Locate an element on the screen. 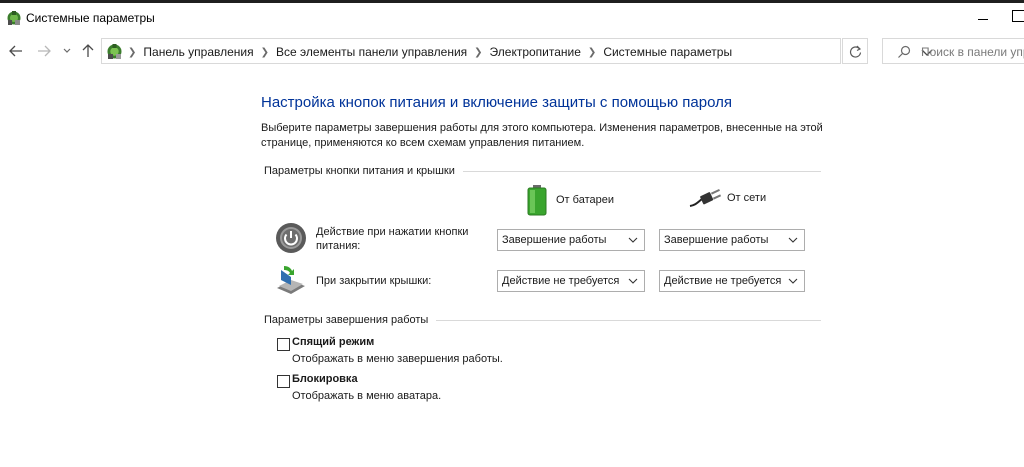 This screenshot has height=467, width=1024. power-button-plugged-select: Завершение работы is located at coordinates (732, 240).